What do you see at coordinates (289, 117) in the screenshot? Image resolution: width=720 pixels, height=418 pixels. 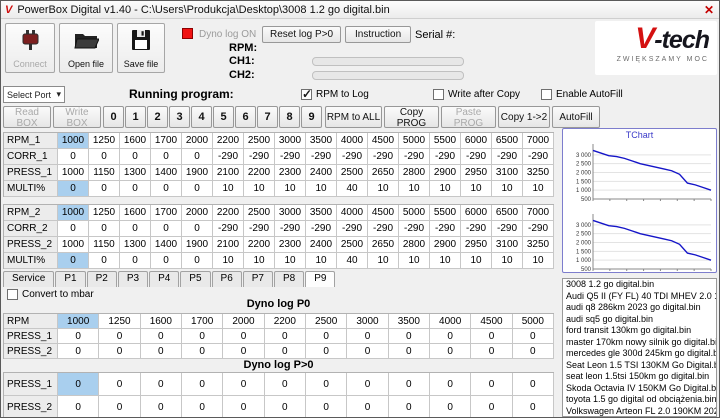 I see `prog-button-8: 8` at bounding box center [289, 117].